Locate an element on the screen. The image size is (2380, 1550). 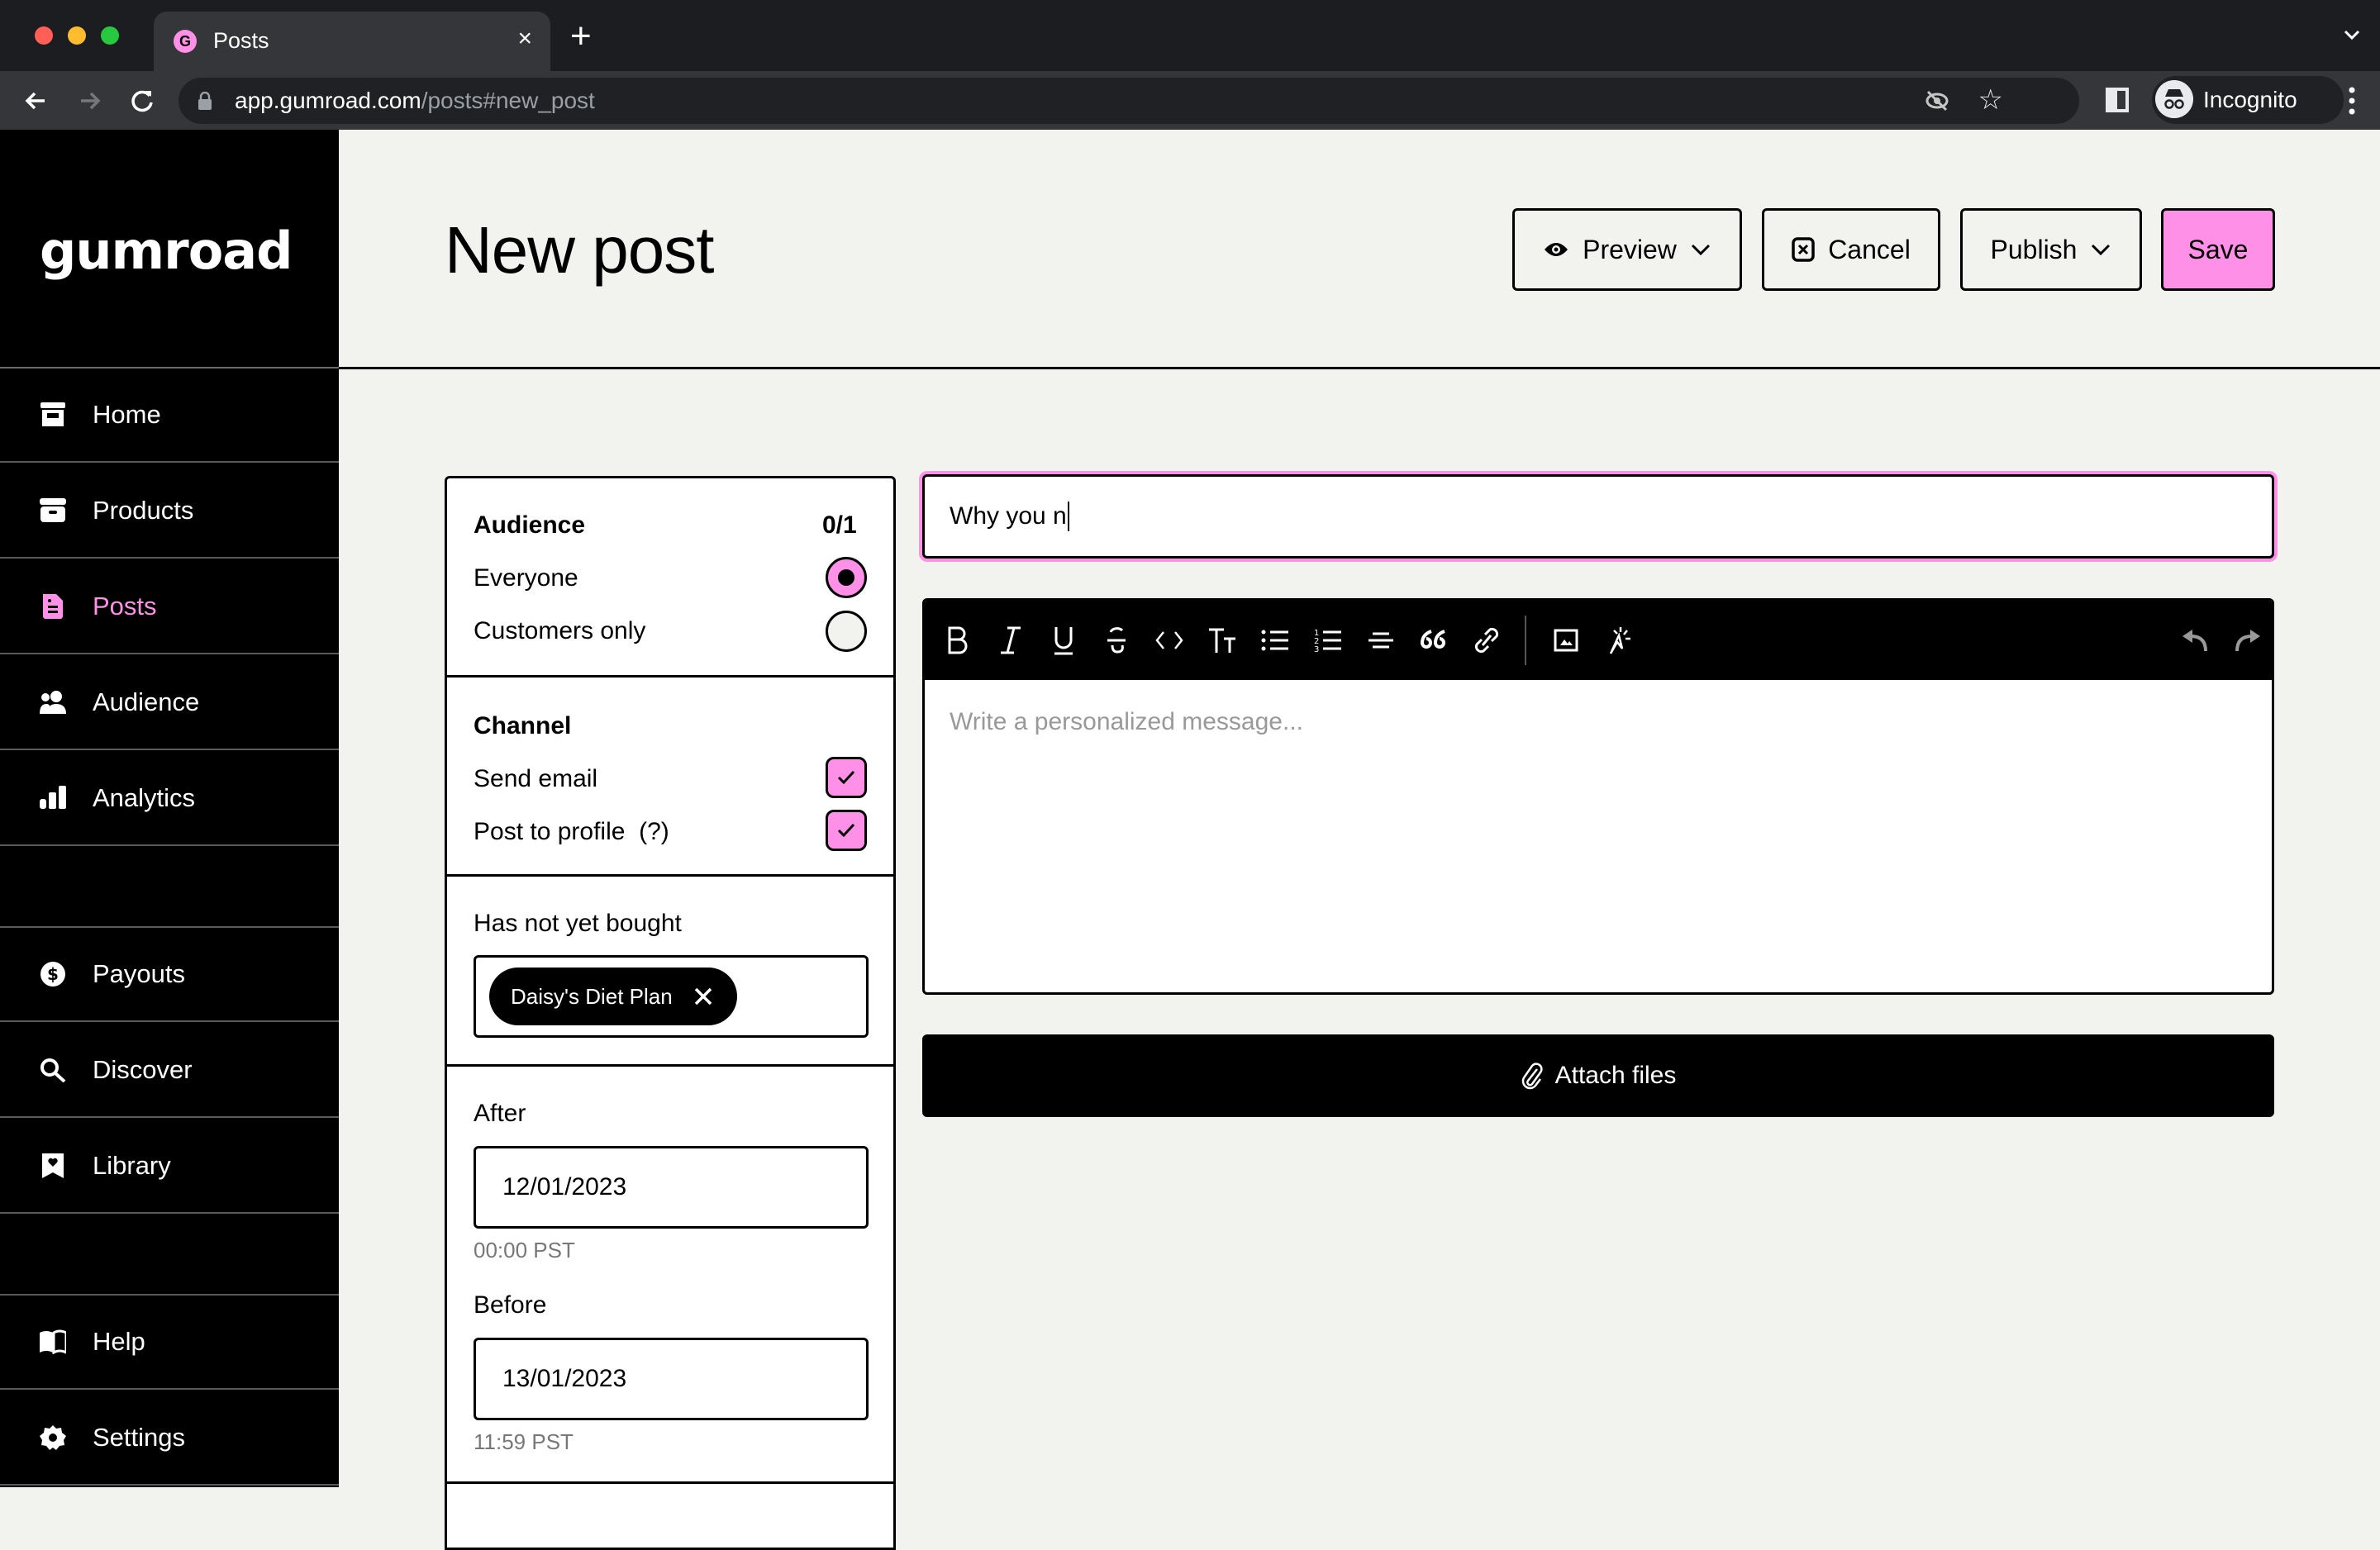
bold-icon is located at coordinates (957, 640).